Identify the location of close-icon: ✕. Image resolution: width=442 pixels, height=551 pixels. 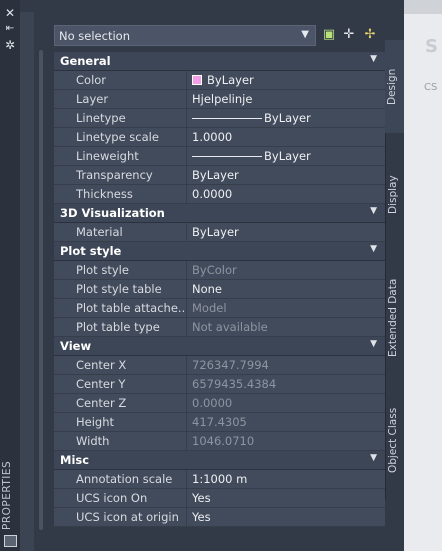
(10, 13).